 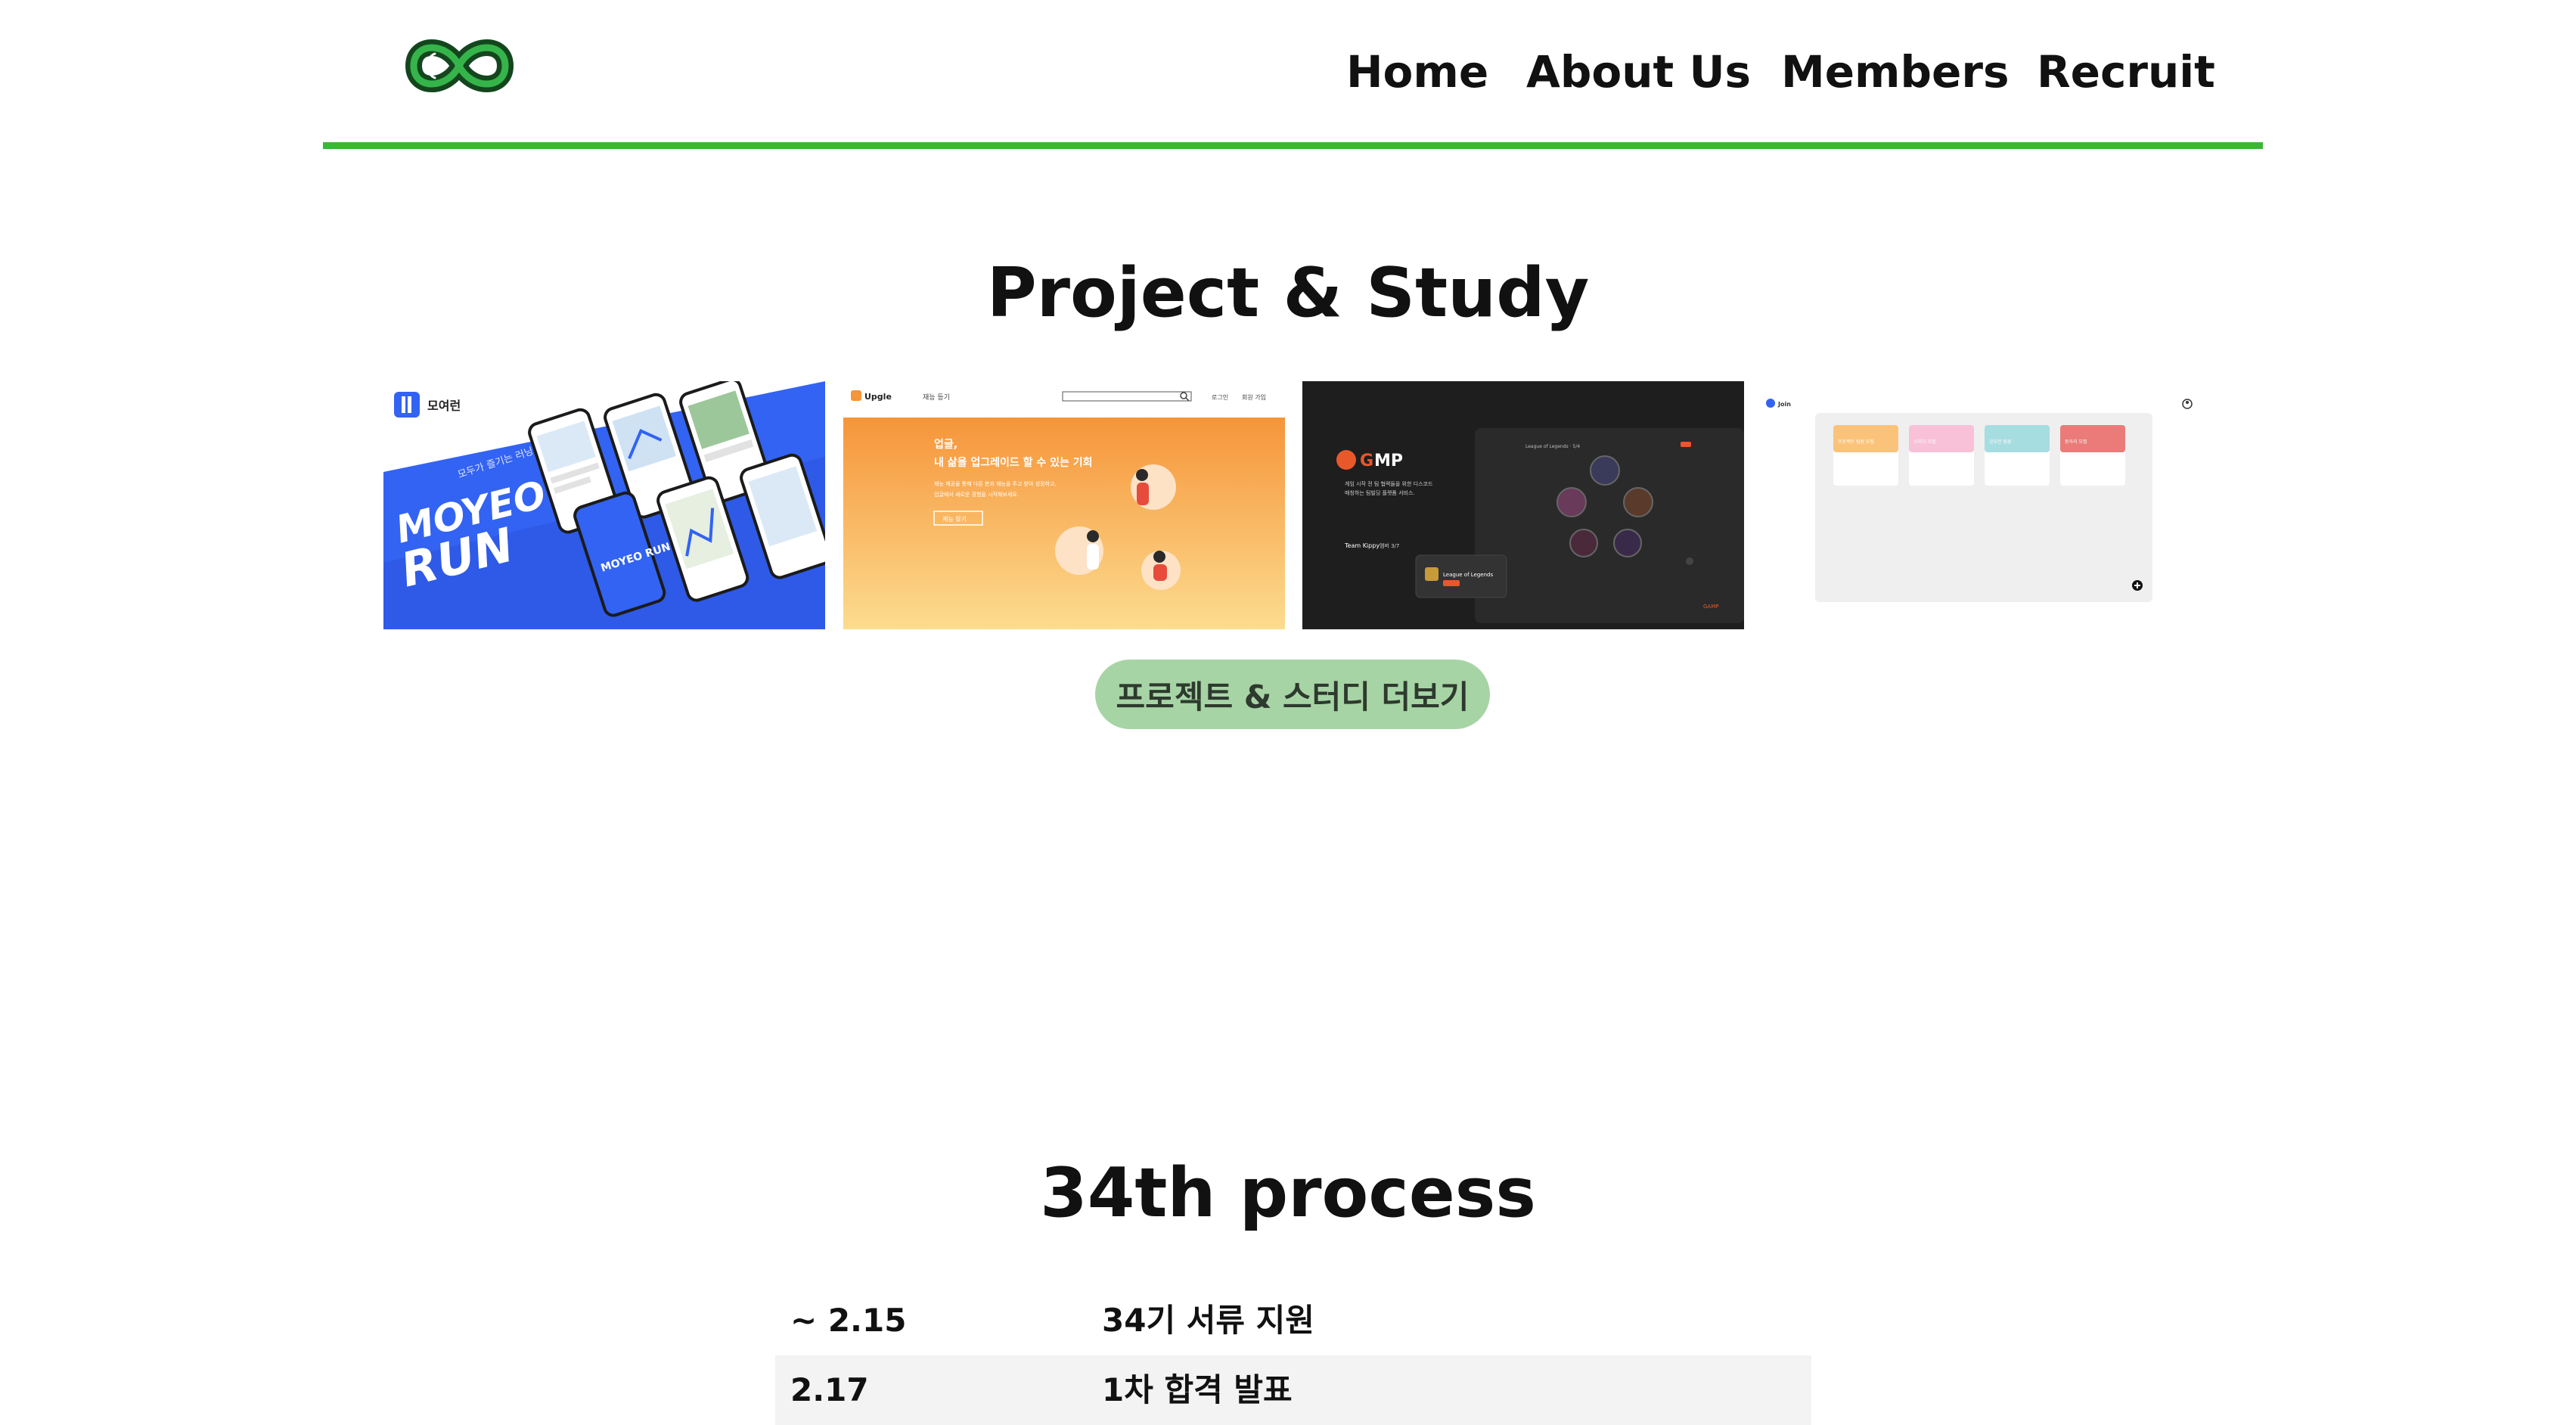 I want to click on nav-link-home: Home, so click(x=1417, y=72).